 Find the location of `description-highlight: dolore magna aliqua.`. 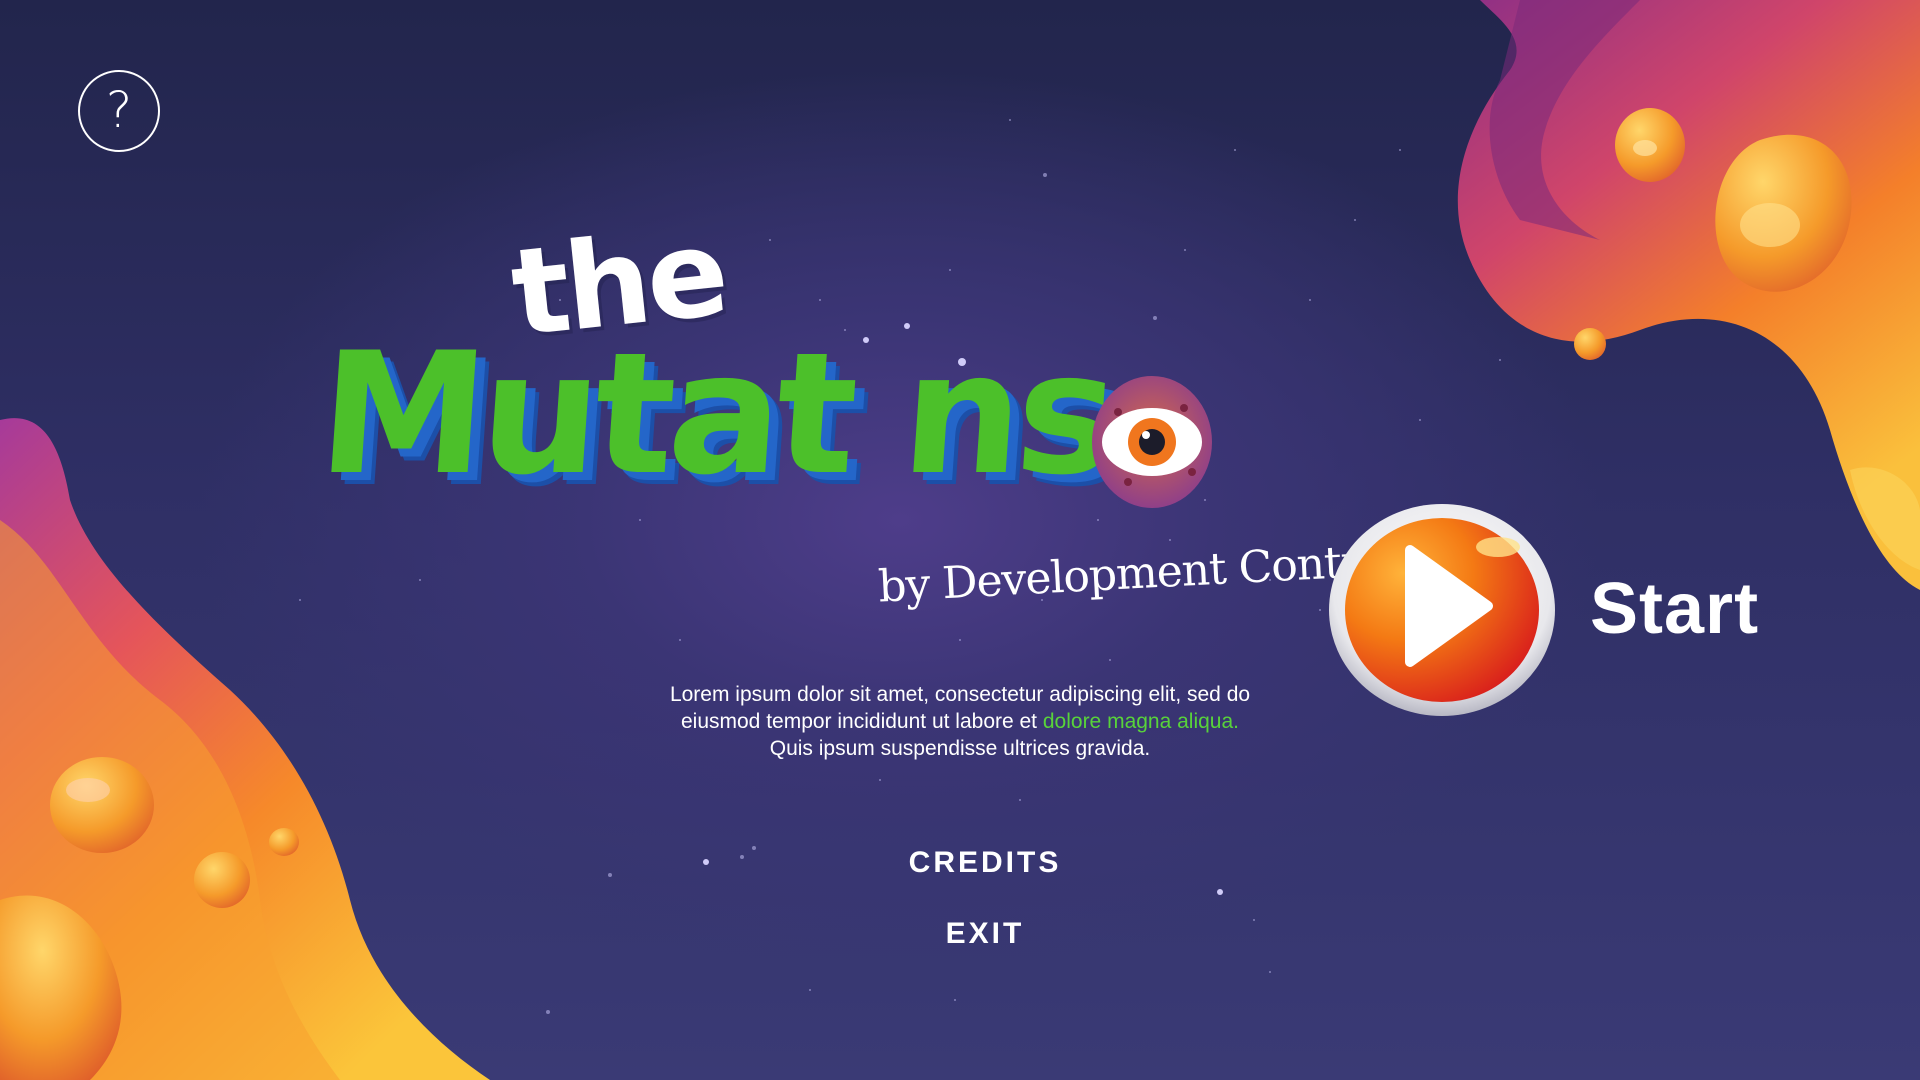

description-highlight: dolore magna aliqua. is located at coordinates (1140, 721).